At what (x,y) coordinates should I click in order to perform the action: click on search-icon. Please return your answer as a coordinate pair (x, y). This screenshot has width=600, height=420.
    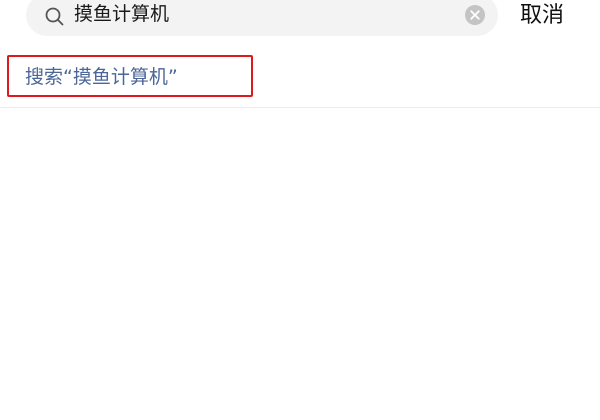
    Looking at the image, I should click on (55, 17).